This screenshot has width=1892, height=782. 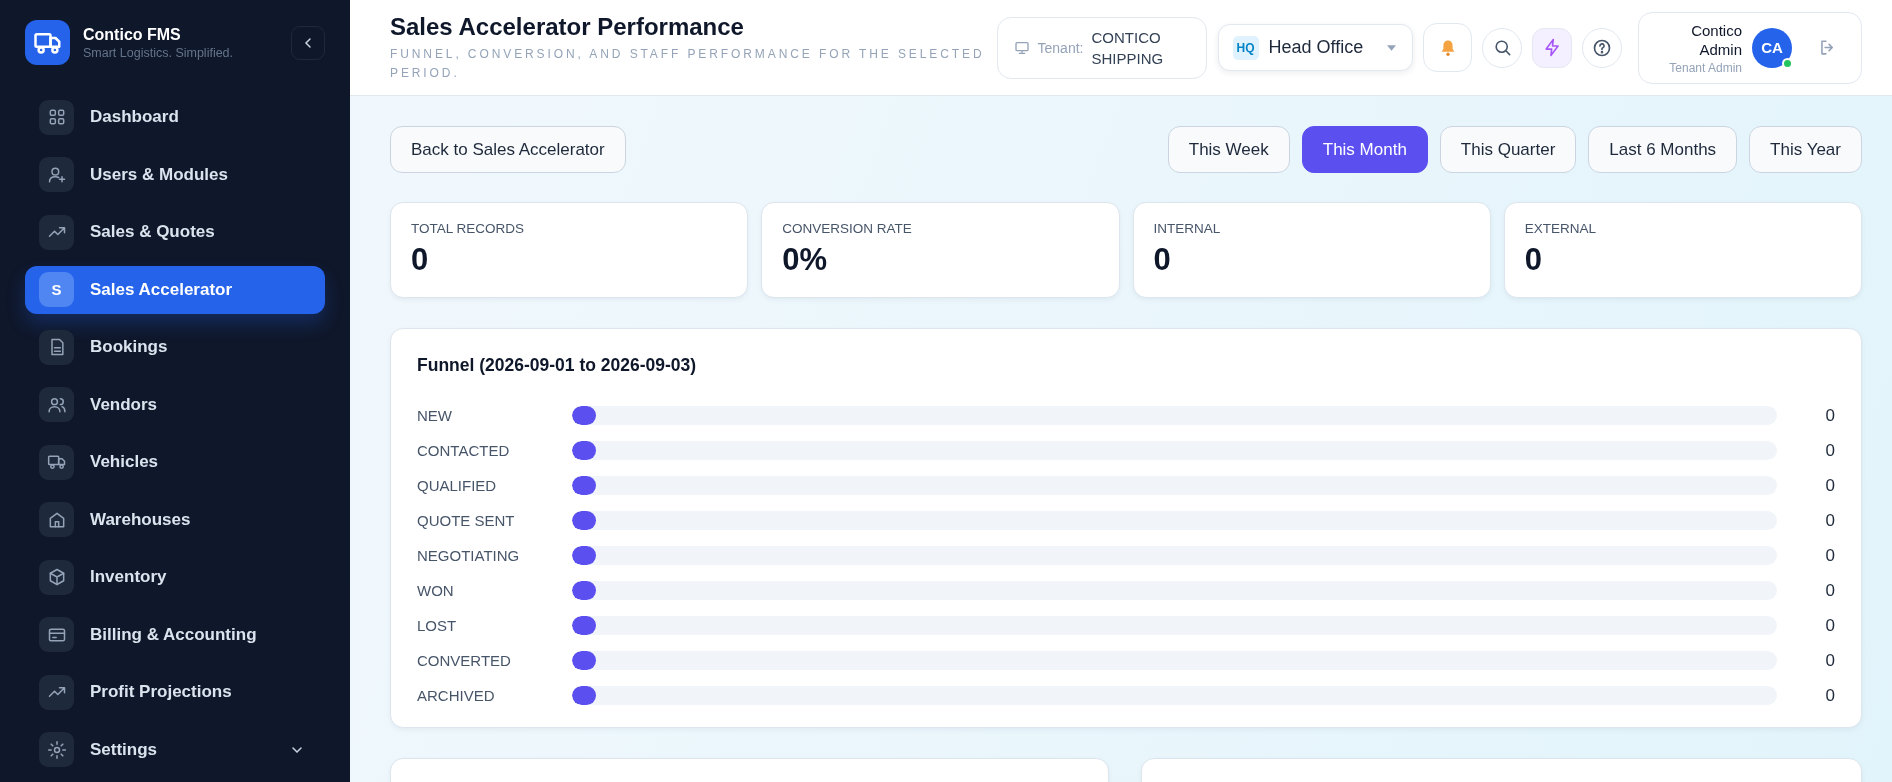 I want to click on stat-label: INTERNAL, so click(x=1187, y=228).